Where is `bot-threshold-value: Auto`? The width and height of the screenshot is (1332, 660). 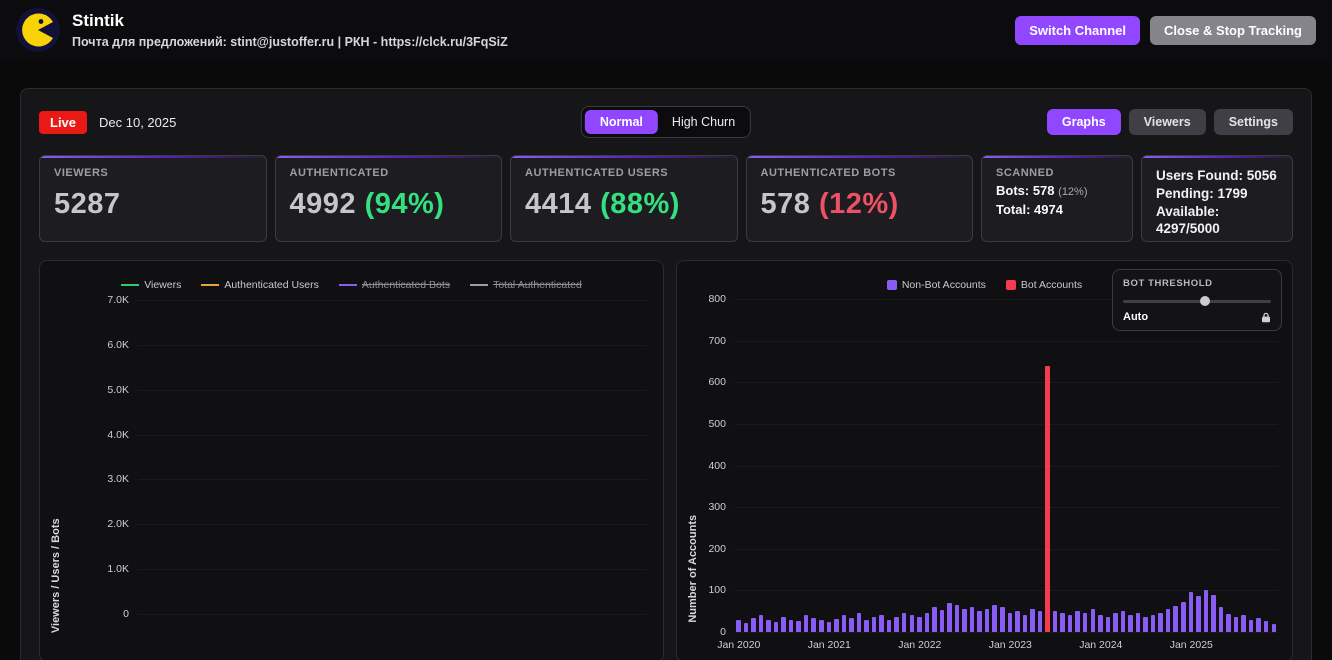
bot-threshold-value: Auto is located at coordinates (1136, 317).